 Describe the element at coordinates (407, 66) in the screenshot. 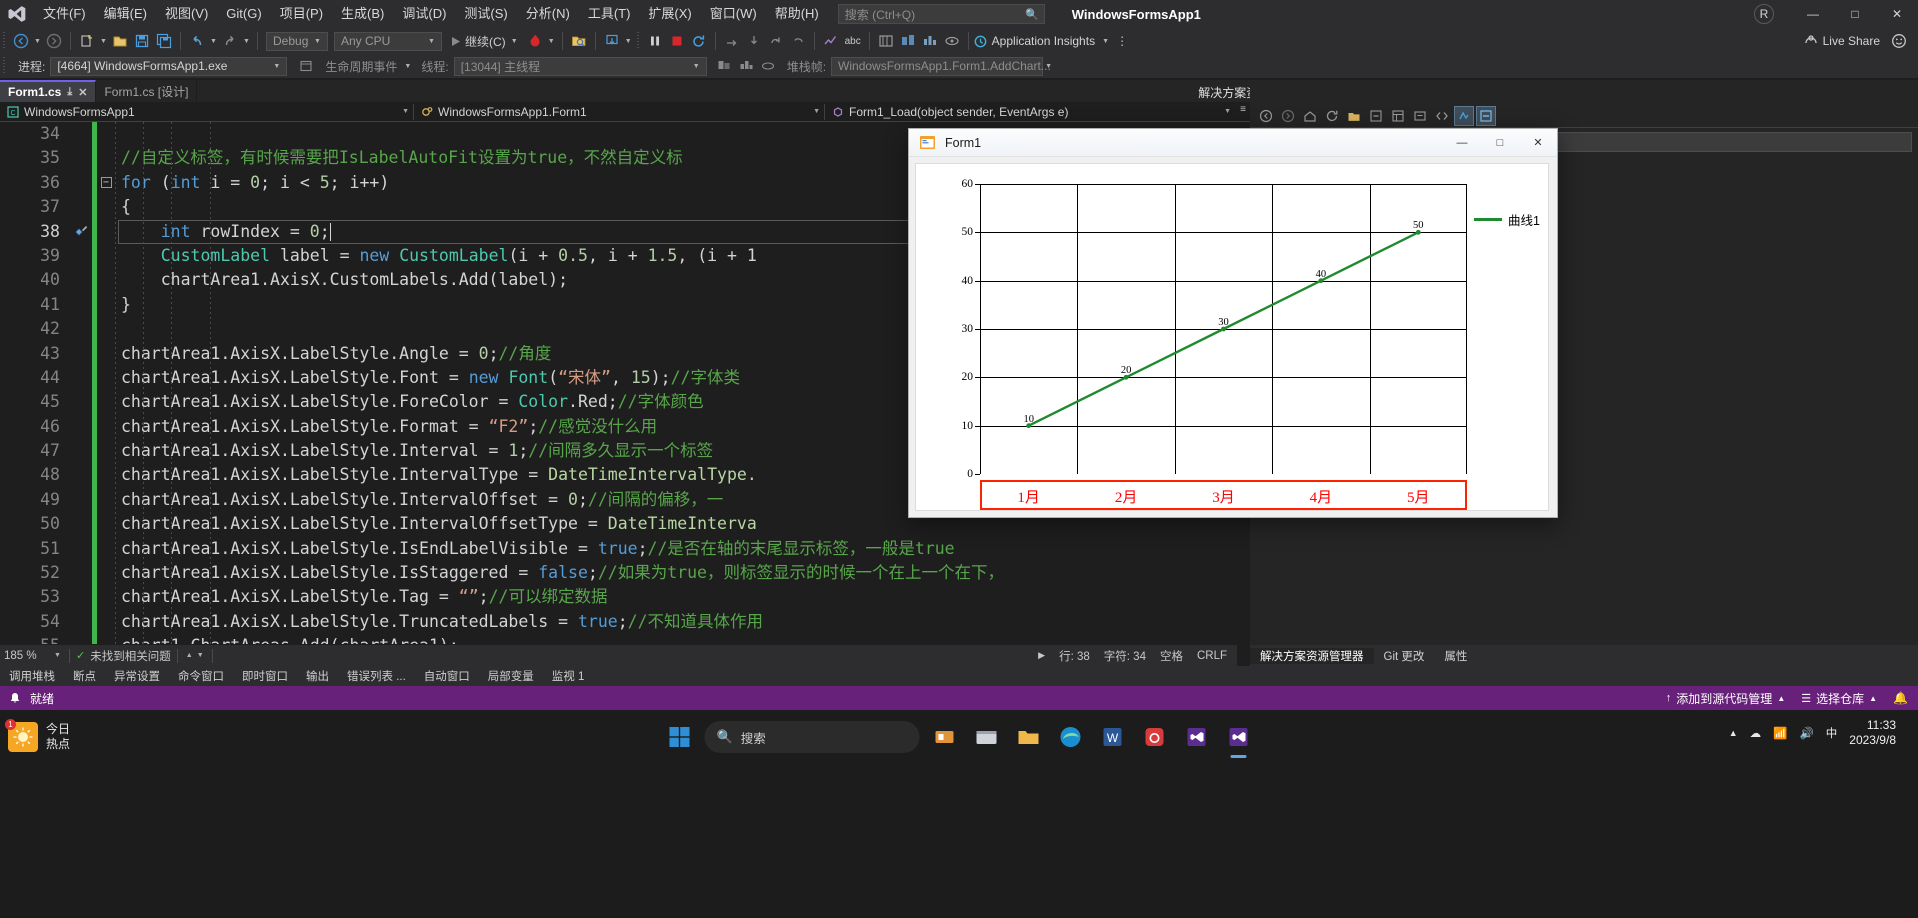

I see `lifecycle-dropdown-icon: ▼` at that location.